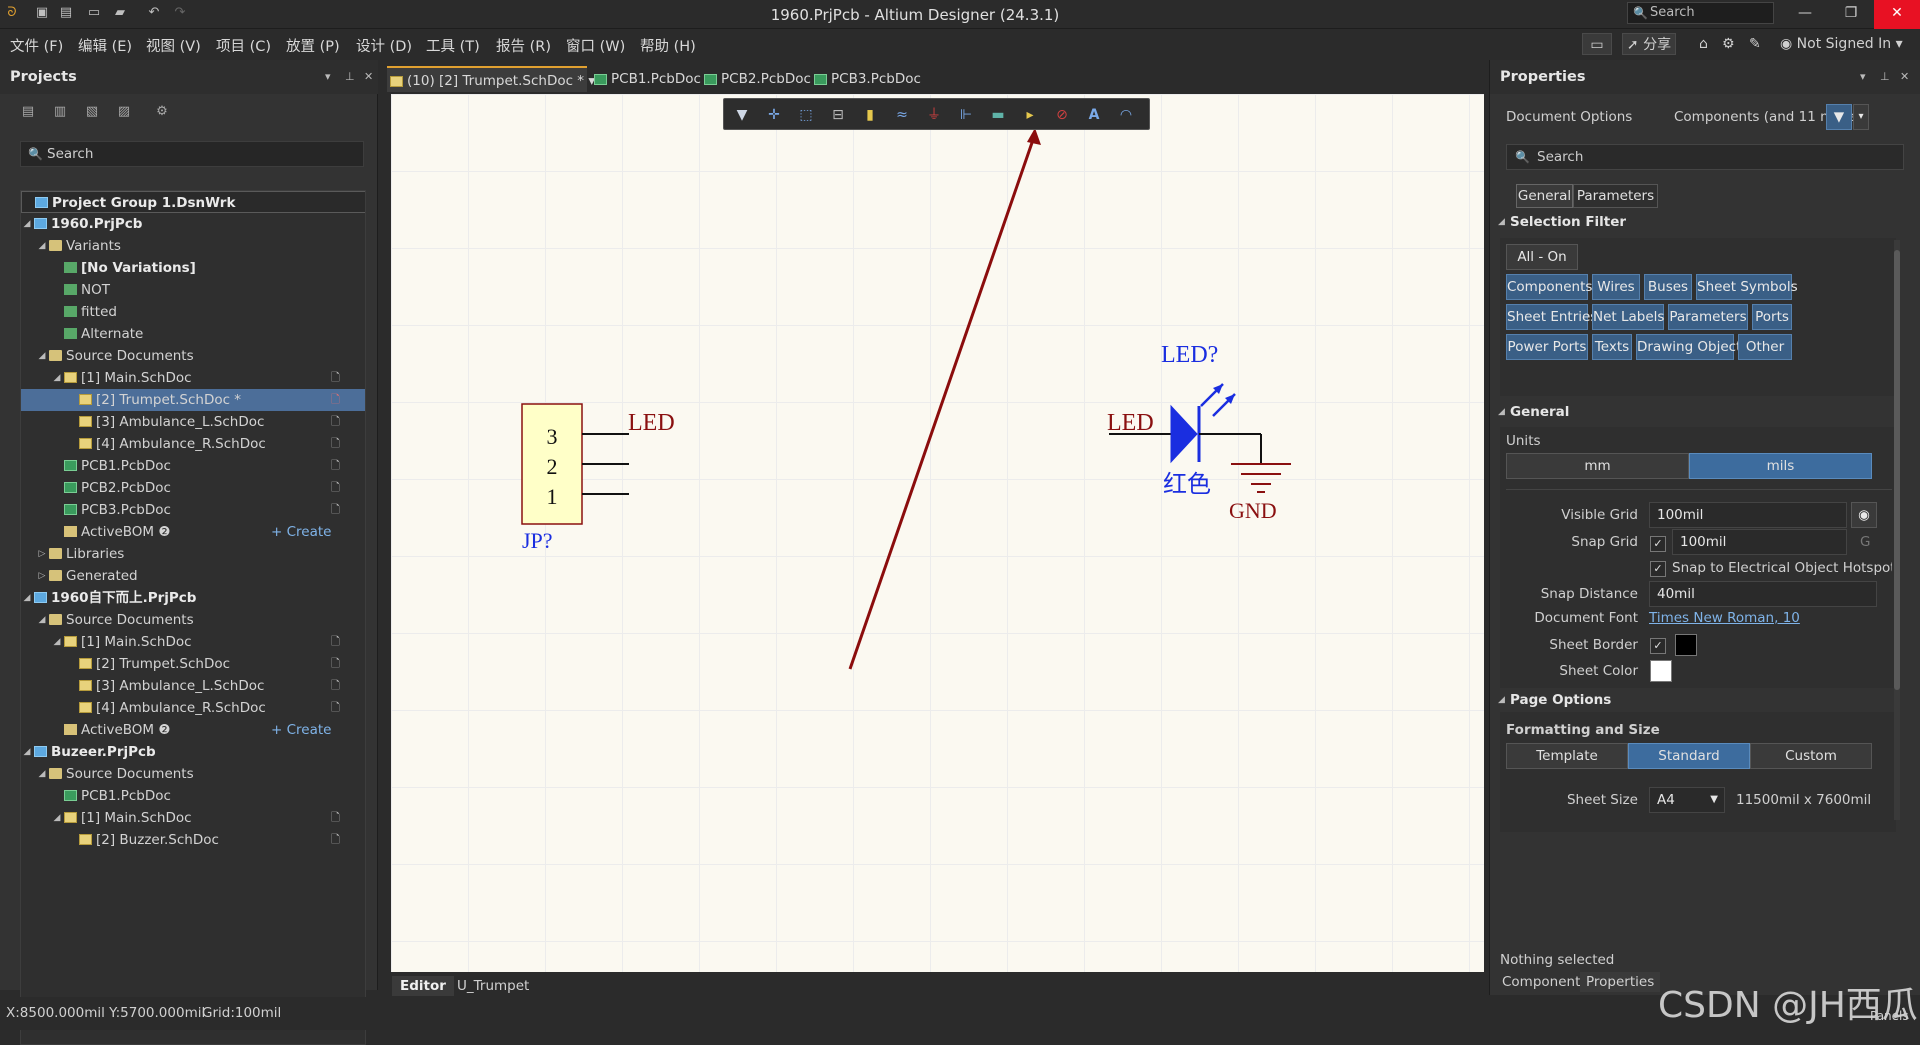 This screenshot has height=1045, width=1920. Describe the element at coordinates (193, 752) in the screenshot. I see `tree-item: ◢ Buzeer.PrjPcb` at that location.